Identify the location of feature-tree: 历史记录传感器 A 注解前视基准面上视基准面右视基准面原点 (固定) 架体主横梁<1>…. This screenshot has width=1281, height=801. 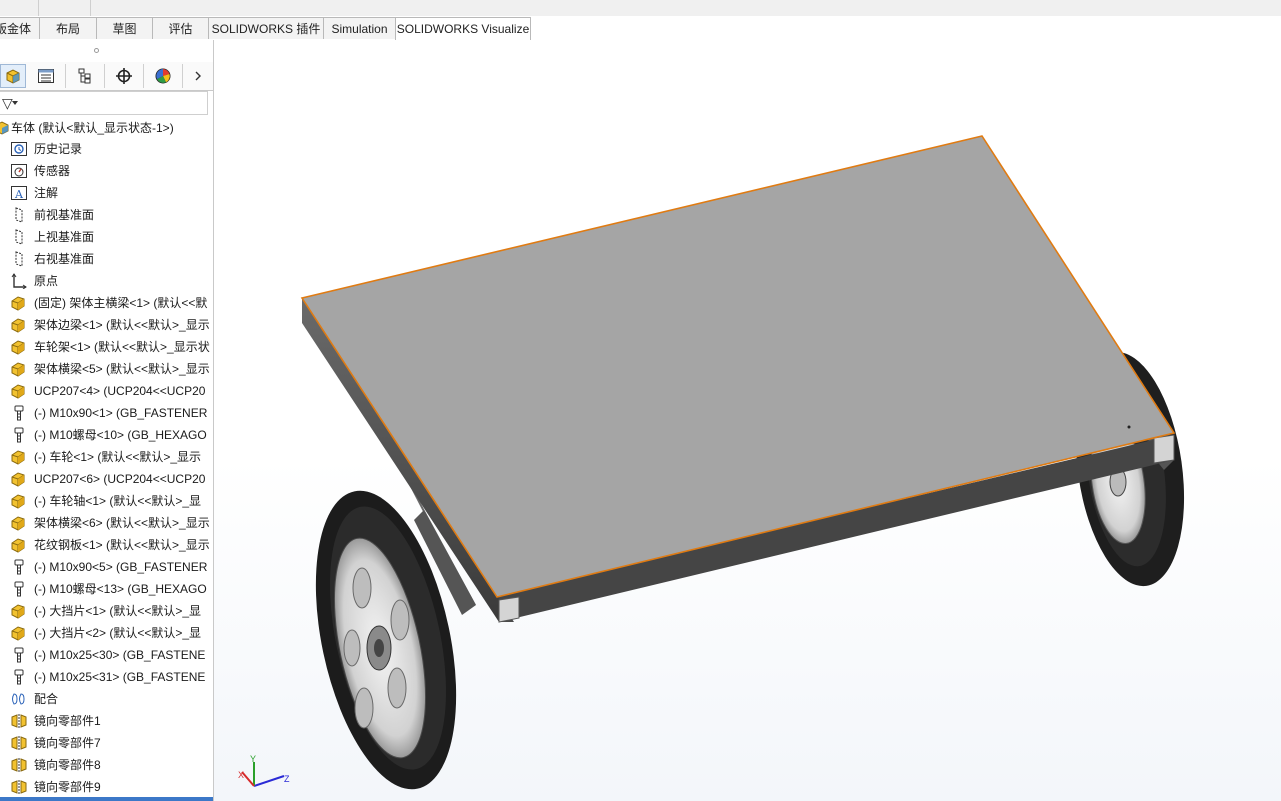
(106, 468).